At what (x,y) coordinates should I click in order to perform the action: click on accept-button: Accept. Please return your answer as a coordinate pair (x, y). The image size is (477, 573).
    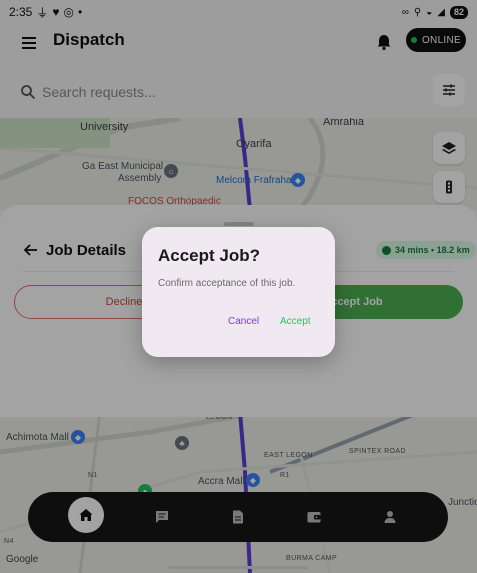
    Looking at the image, I should click on (295, 321).